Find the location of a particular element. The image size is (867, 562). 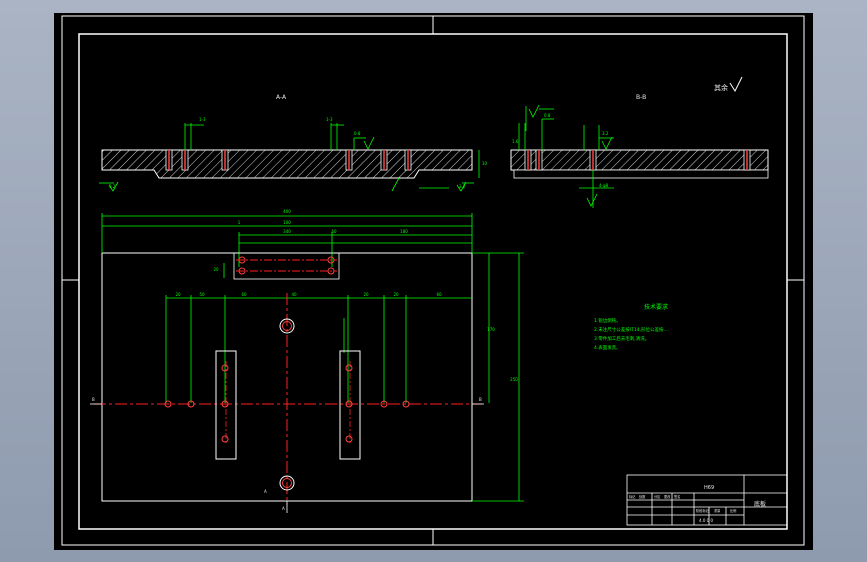

svg-text: 处数 is located at coordinates (642, 496).